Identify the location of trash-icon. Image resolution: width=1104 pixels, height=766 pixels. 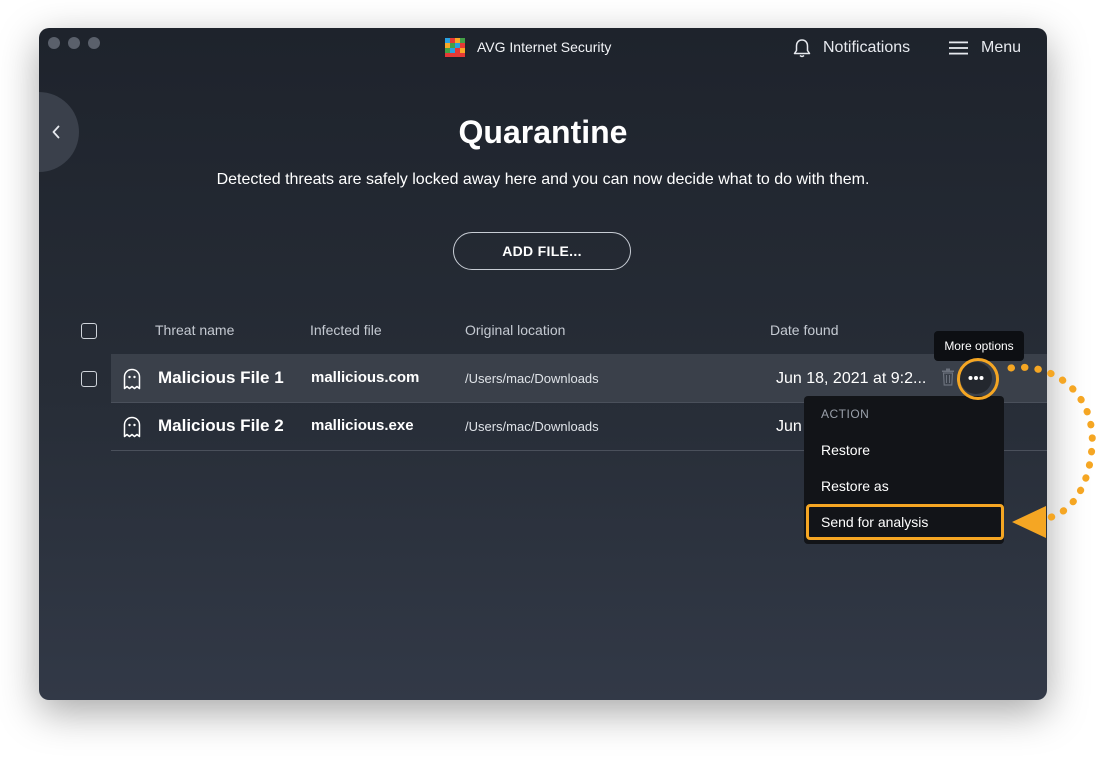
(948, 377).